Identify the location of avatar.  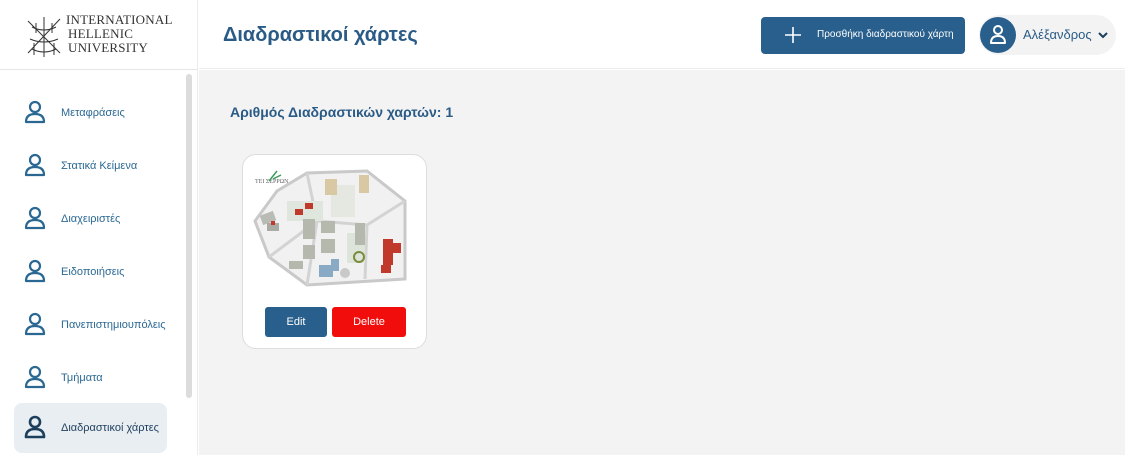
(998, 35).